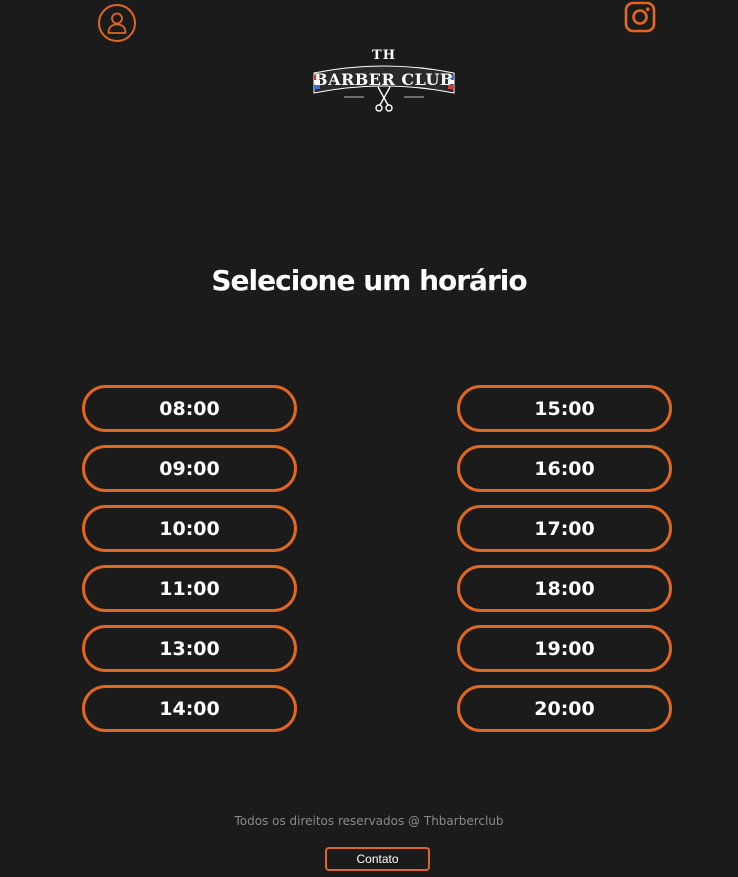 This screenshot has height=877, width=738. I want to click on logo-main-text: BARBER CLUB, so click(384, 79).